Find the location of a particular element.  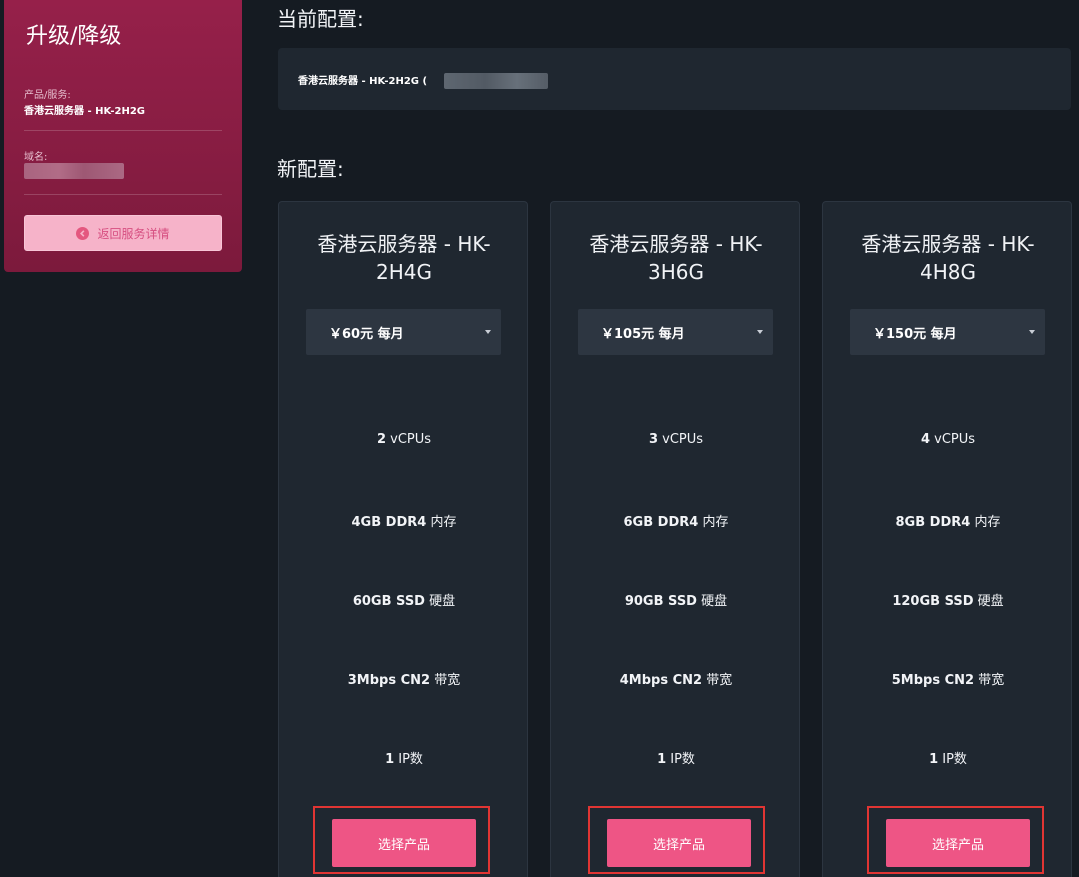

price-value: ￥105元 每月 is located at coordinates (643, 334).